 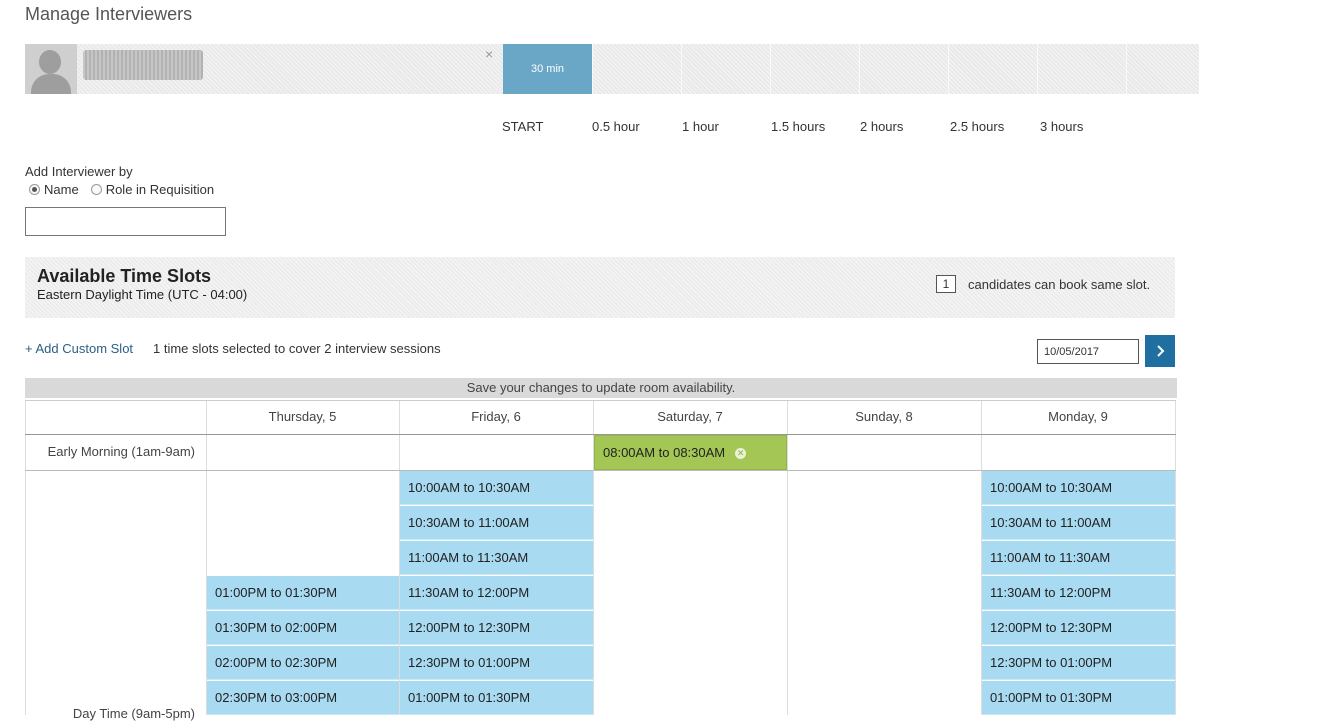 What do you see at coordinates (884, 416) in the screenshot?
I see `day-header-sunday: Sunday, 8` at bounding box center [884, 416].